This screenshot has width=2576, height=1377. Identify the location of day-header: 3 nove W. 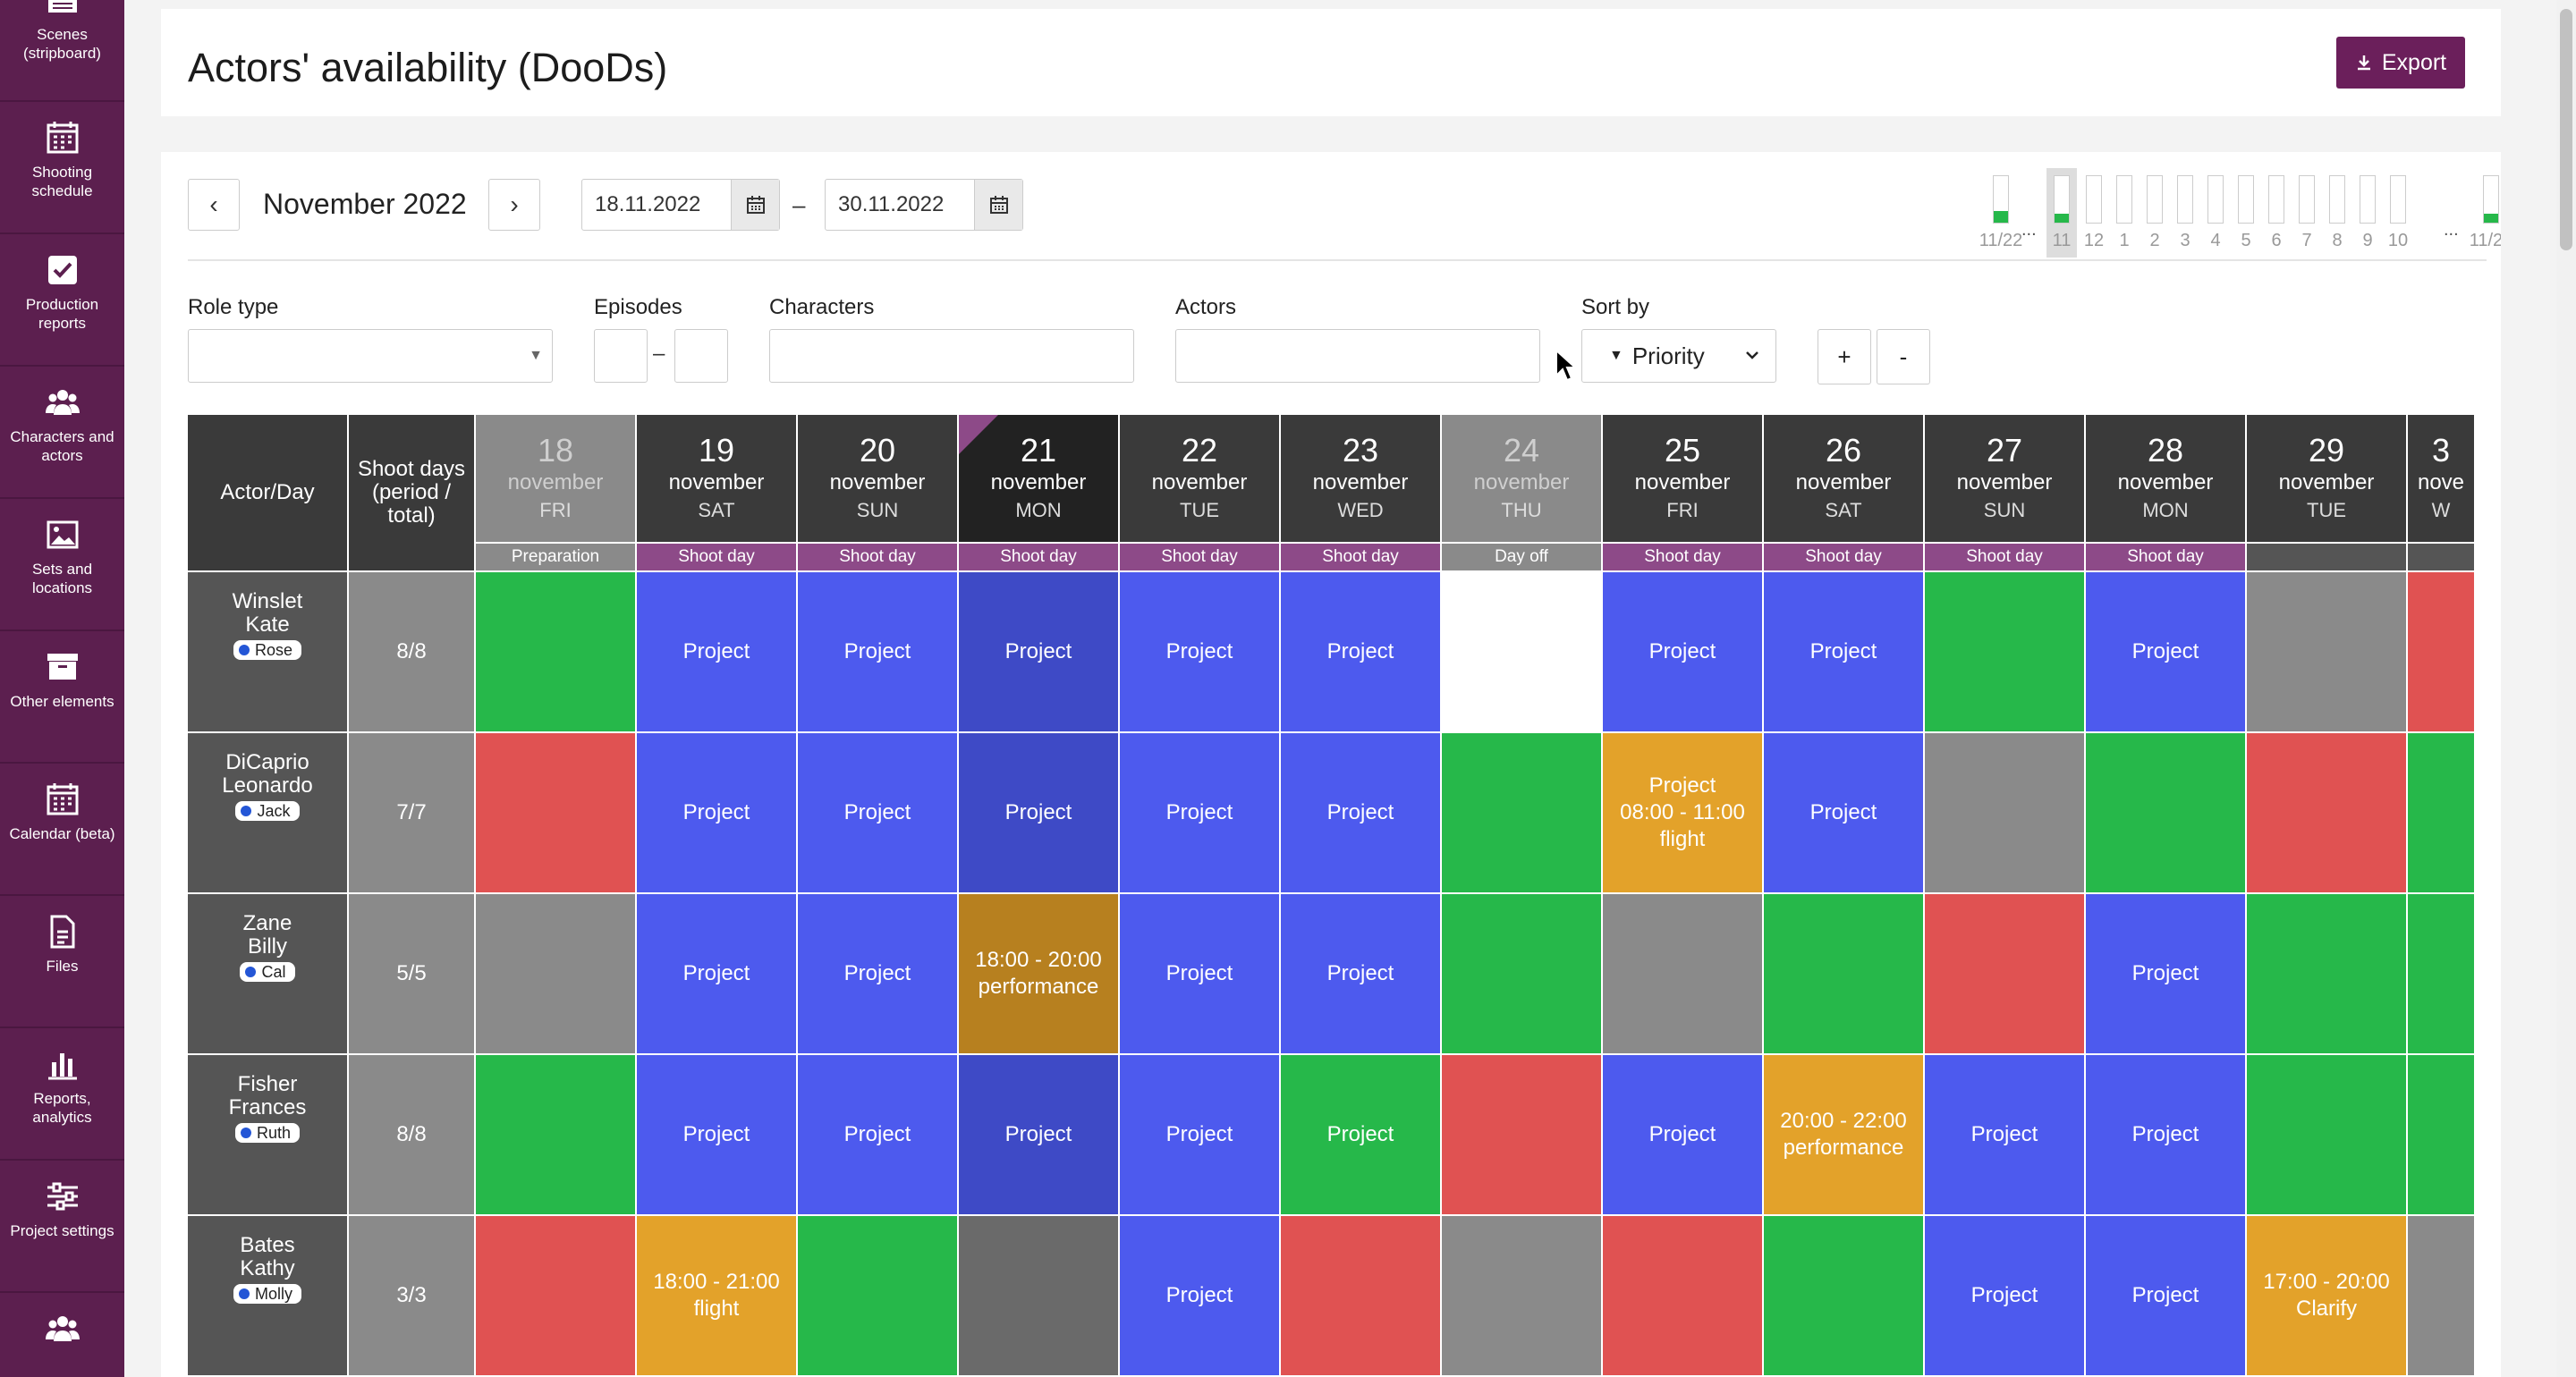
(2441, 478).